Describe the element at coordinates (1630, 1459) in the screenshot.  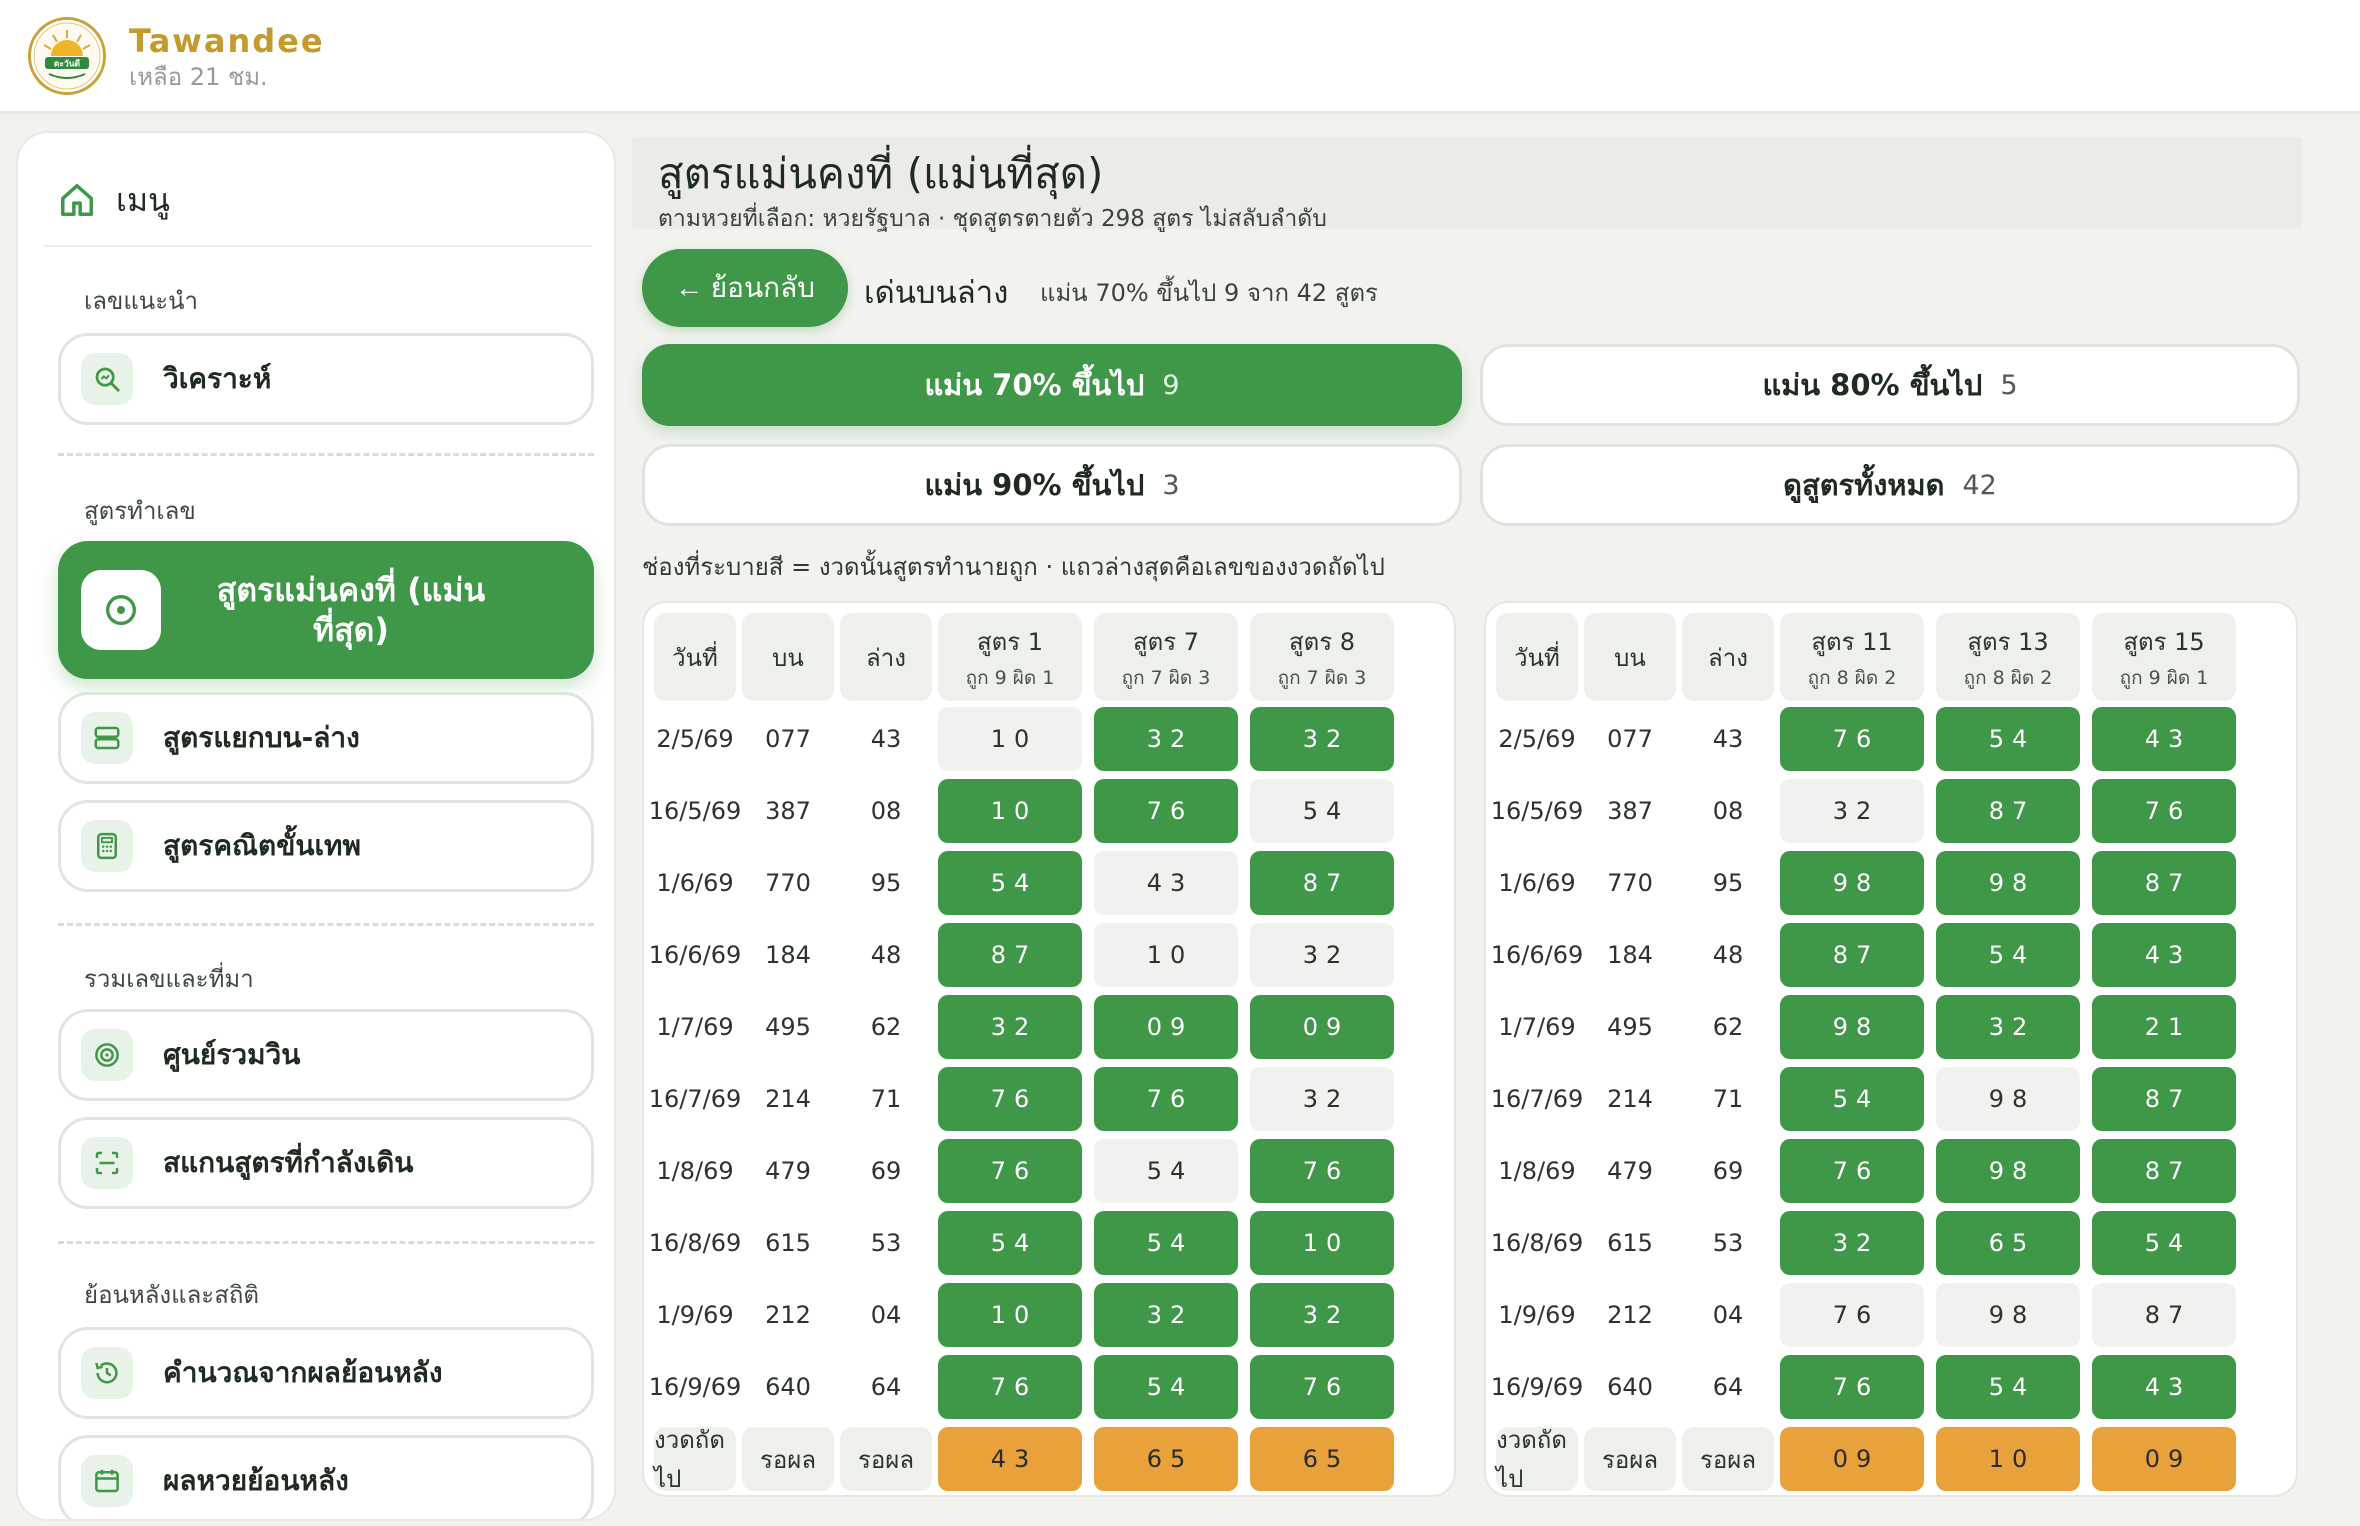
I see `pending-top: รอผล` at that location.